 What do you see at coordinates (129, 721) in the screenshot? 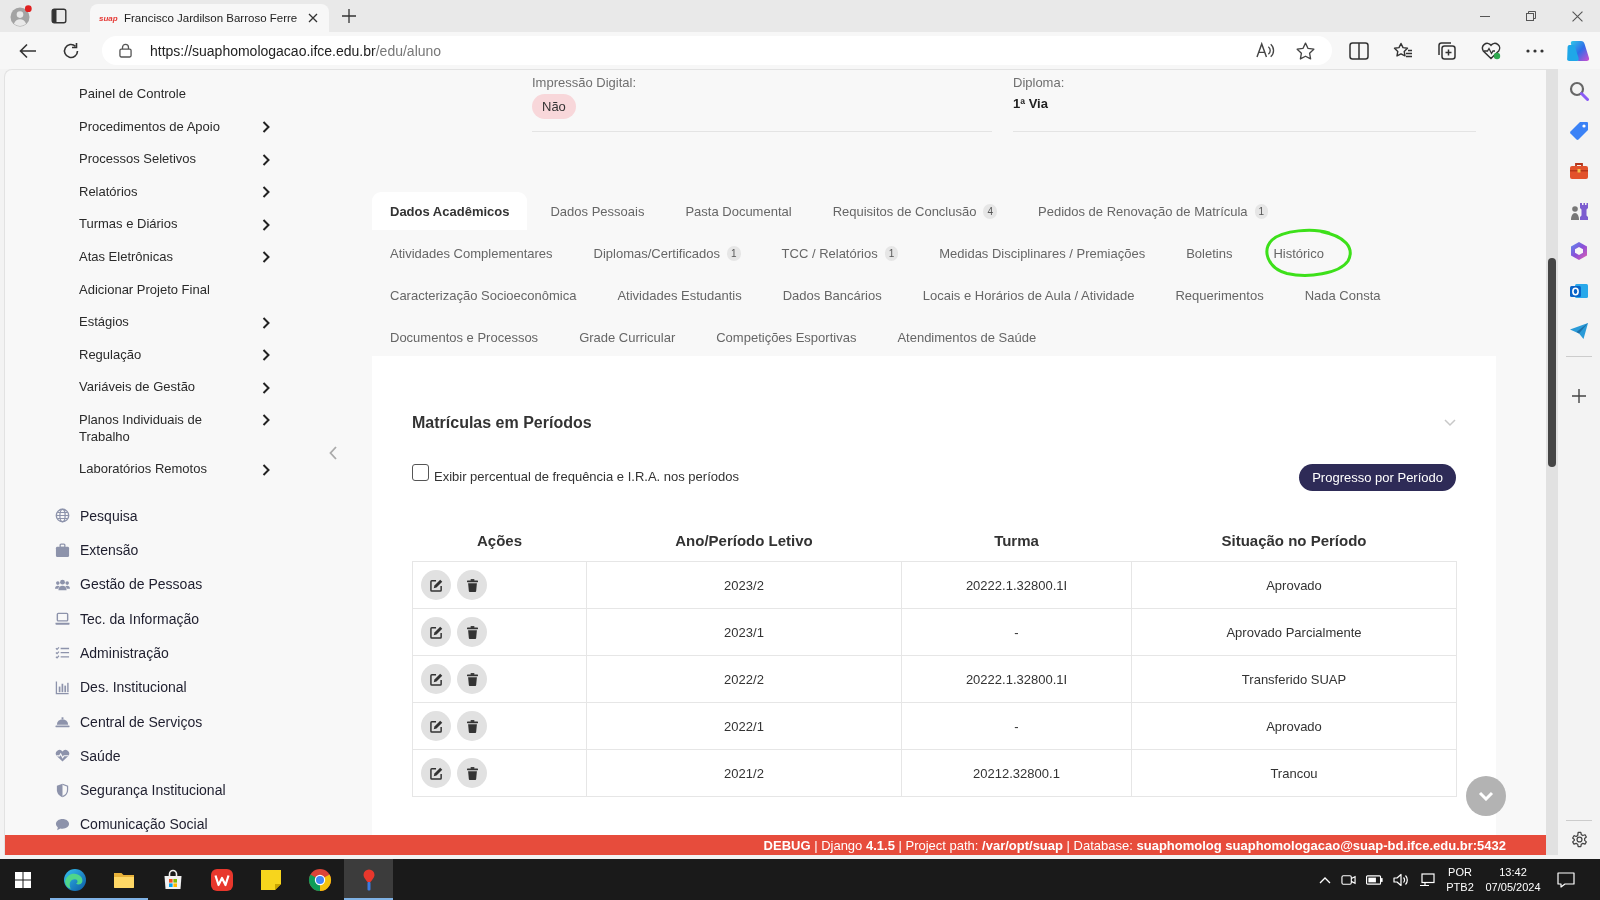
I see `sidebar-module-link: Central de Serviços` at bounding box center [129, 721].